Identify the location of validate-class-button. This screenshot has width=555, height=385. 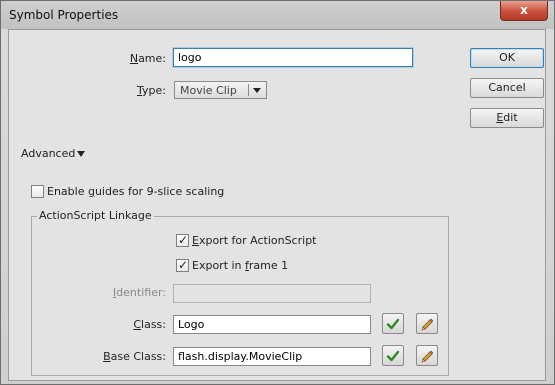
(393, 323).